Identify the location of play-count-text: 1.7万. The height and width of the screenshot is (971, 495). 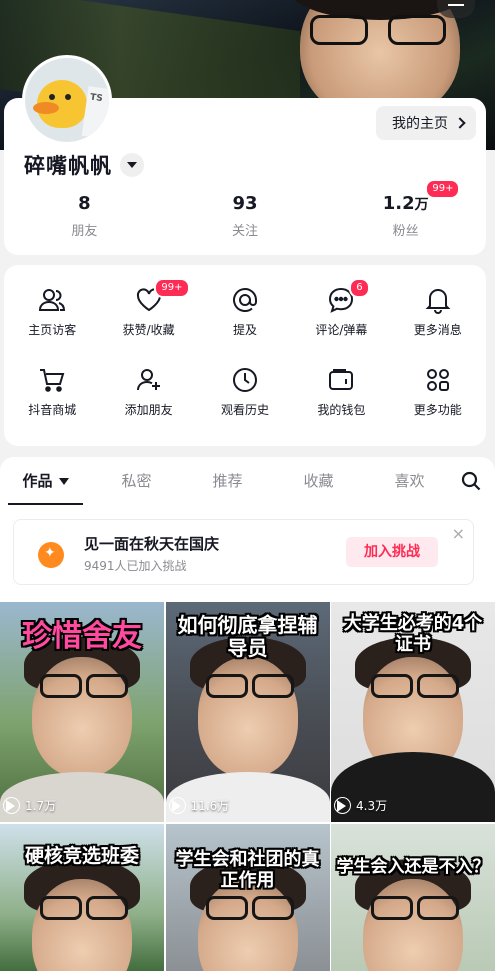
(41, 806).